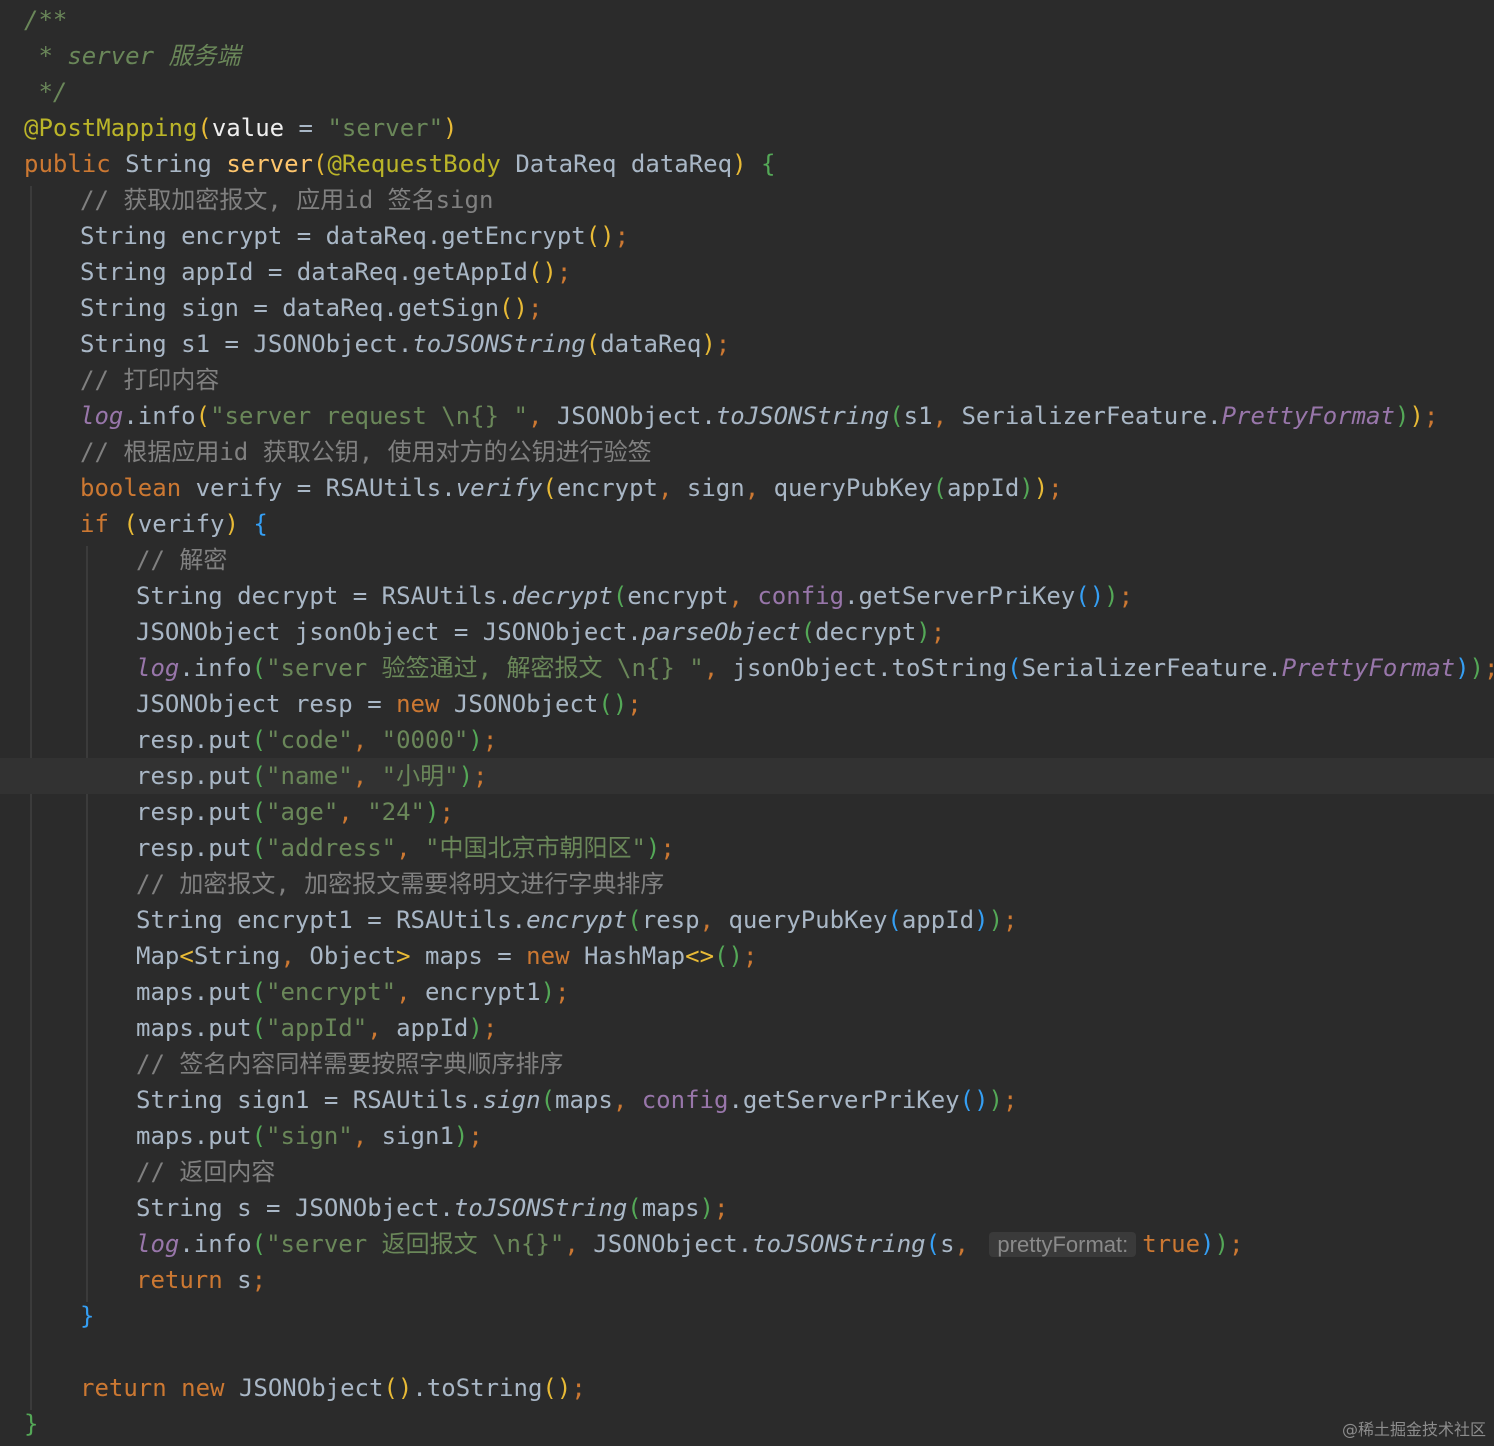 The width and height of the screenshot is (1494, 1446). I want to click on code-token: String sign = dataReq.getSign, so click(290, 308).